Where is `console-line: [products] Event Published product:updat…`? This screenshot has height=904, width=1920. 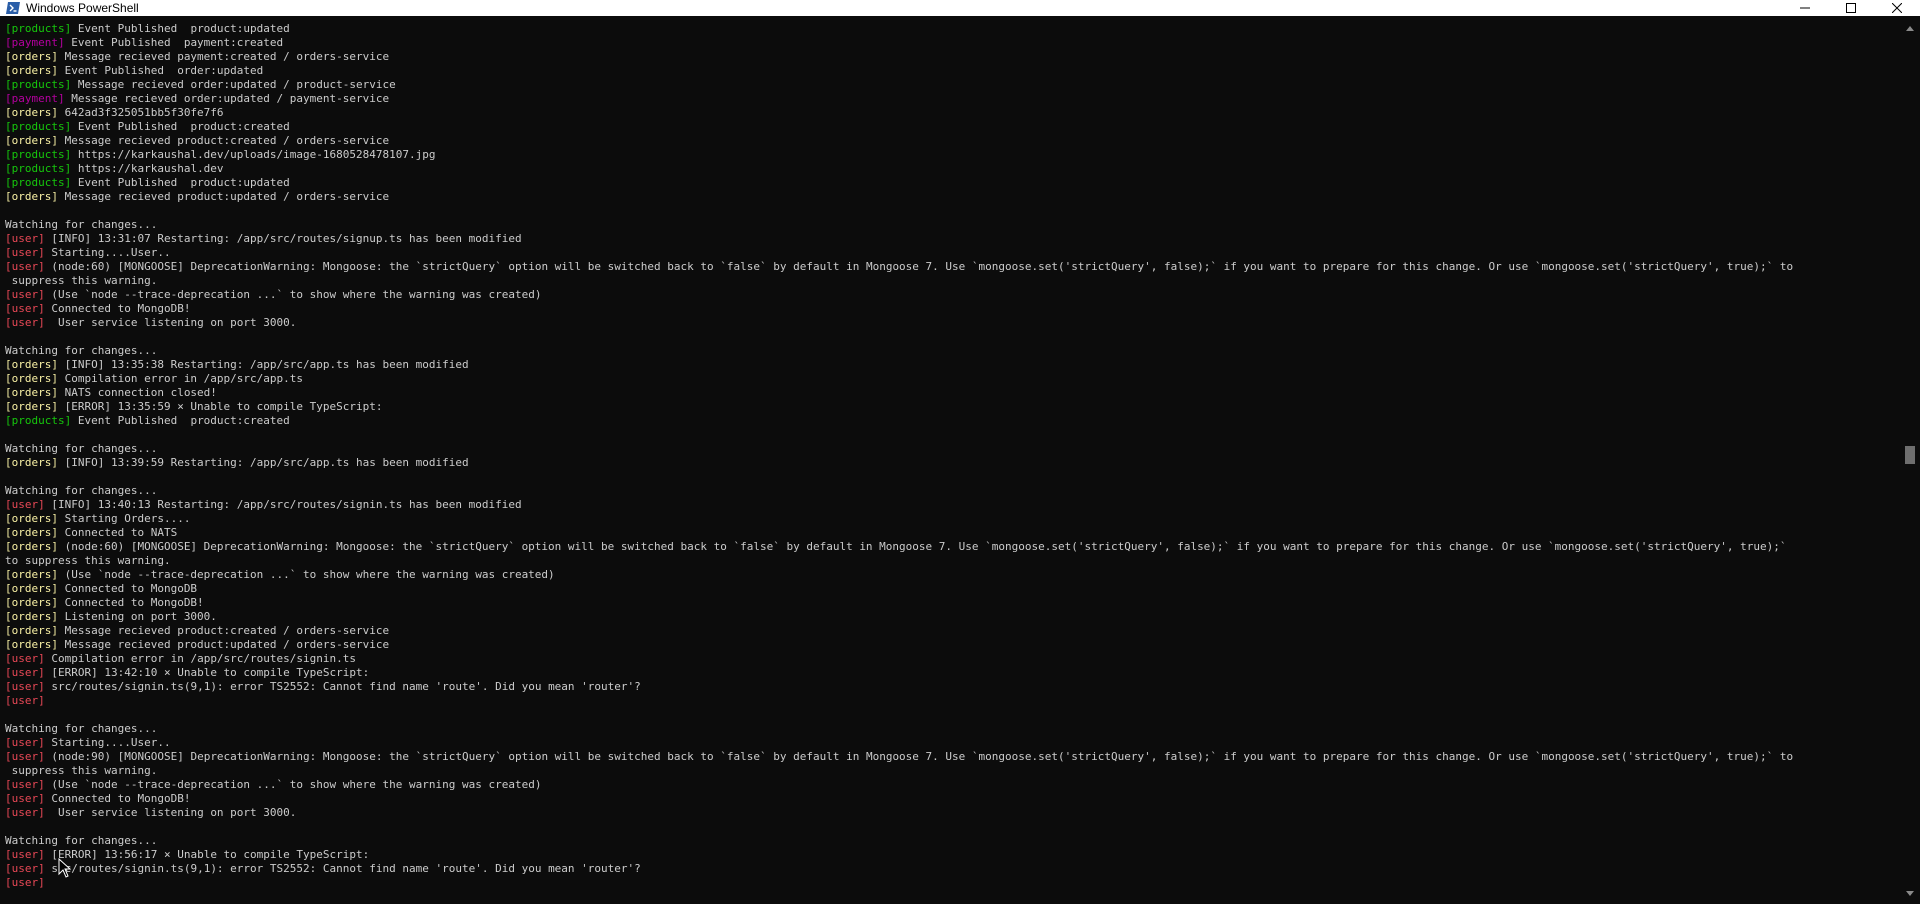
console-line: [products] Event Published product:updat… is located at coordinates (950, 29).